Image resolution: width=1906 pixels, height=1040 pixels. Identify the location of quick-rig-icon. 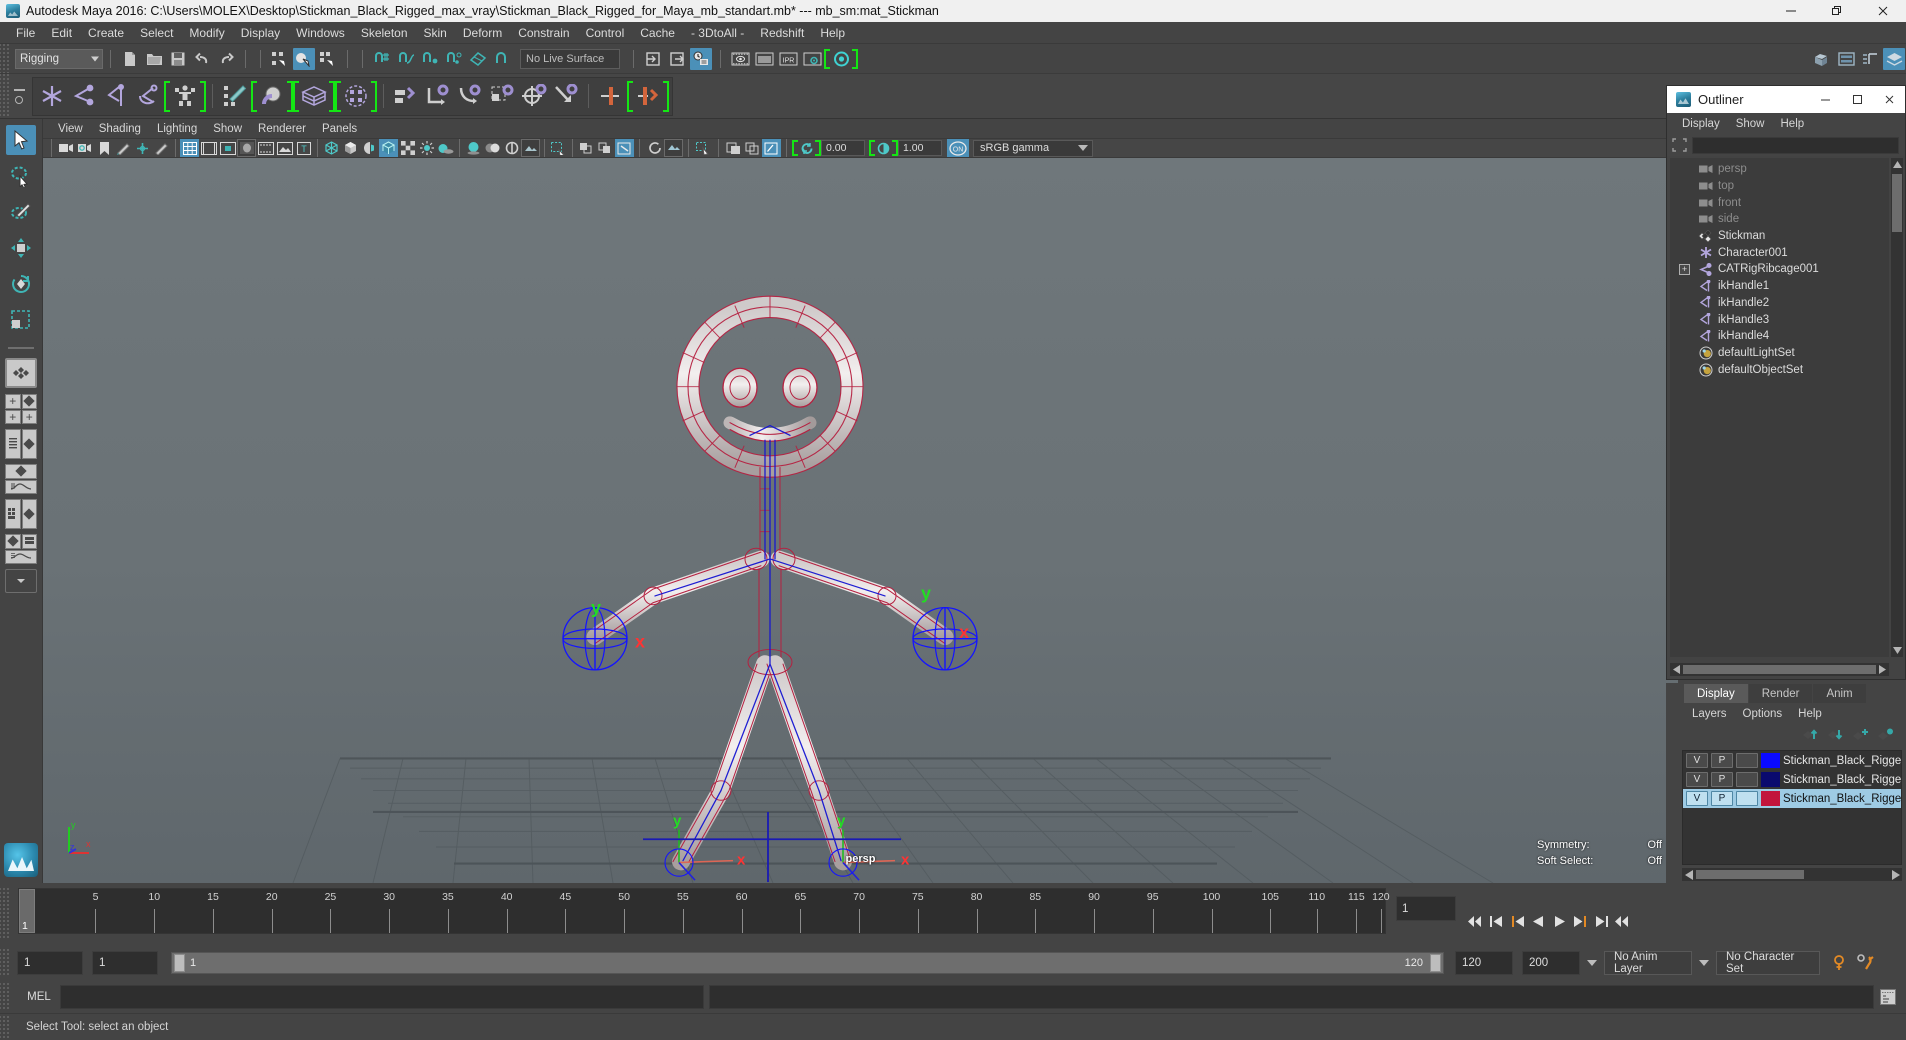
(185, 96).